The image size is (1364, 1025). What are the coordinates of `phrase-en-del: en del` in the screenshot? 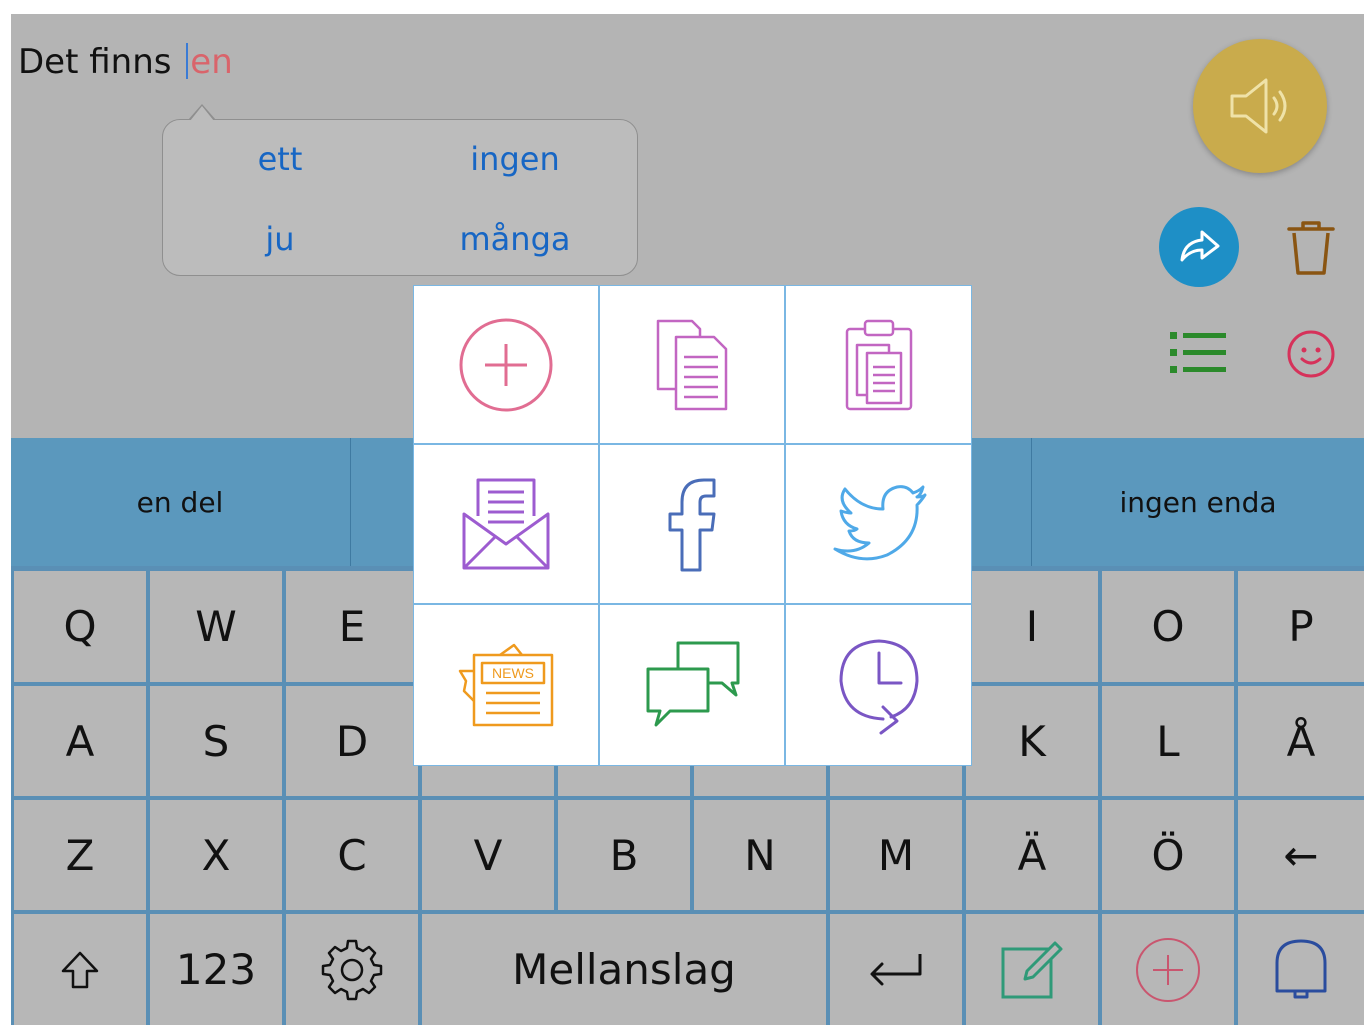 It's located at (180, 502).